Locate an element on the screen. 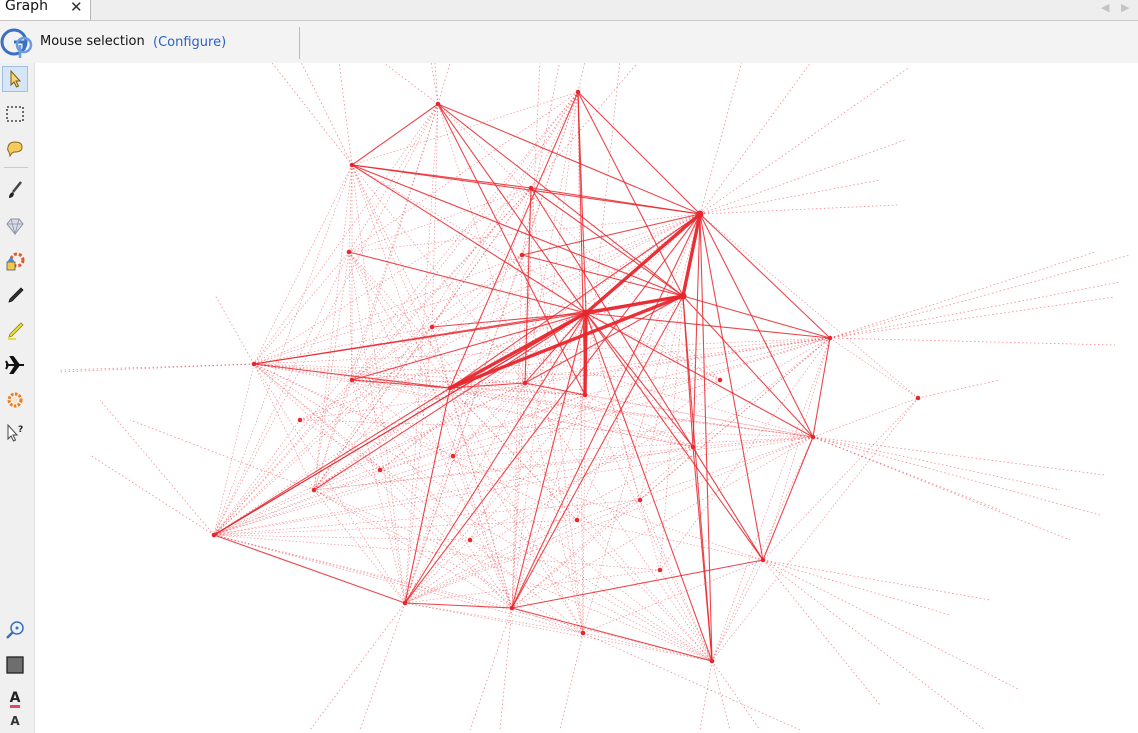  pencil-icon is located at coordinates (16, 295).